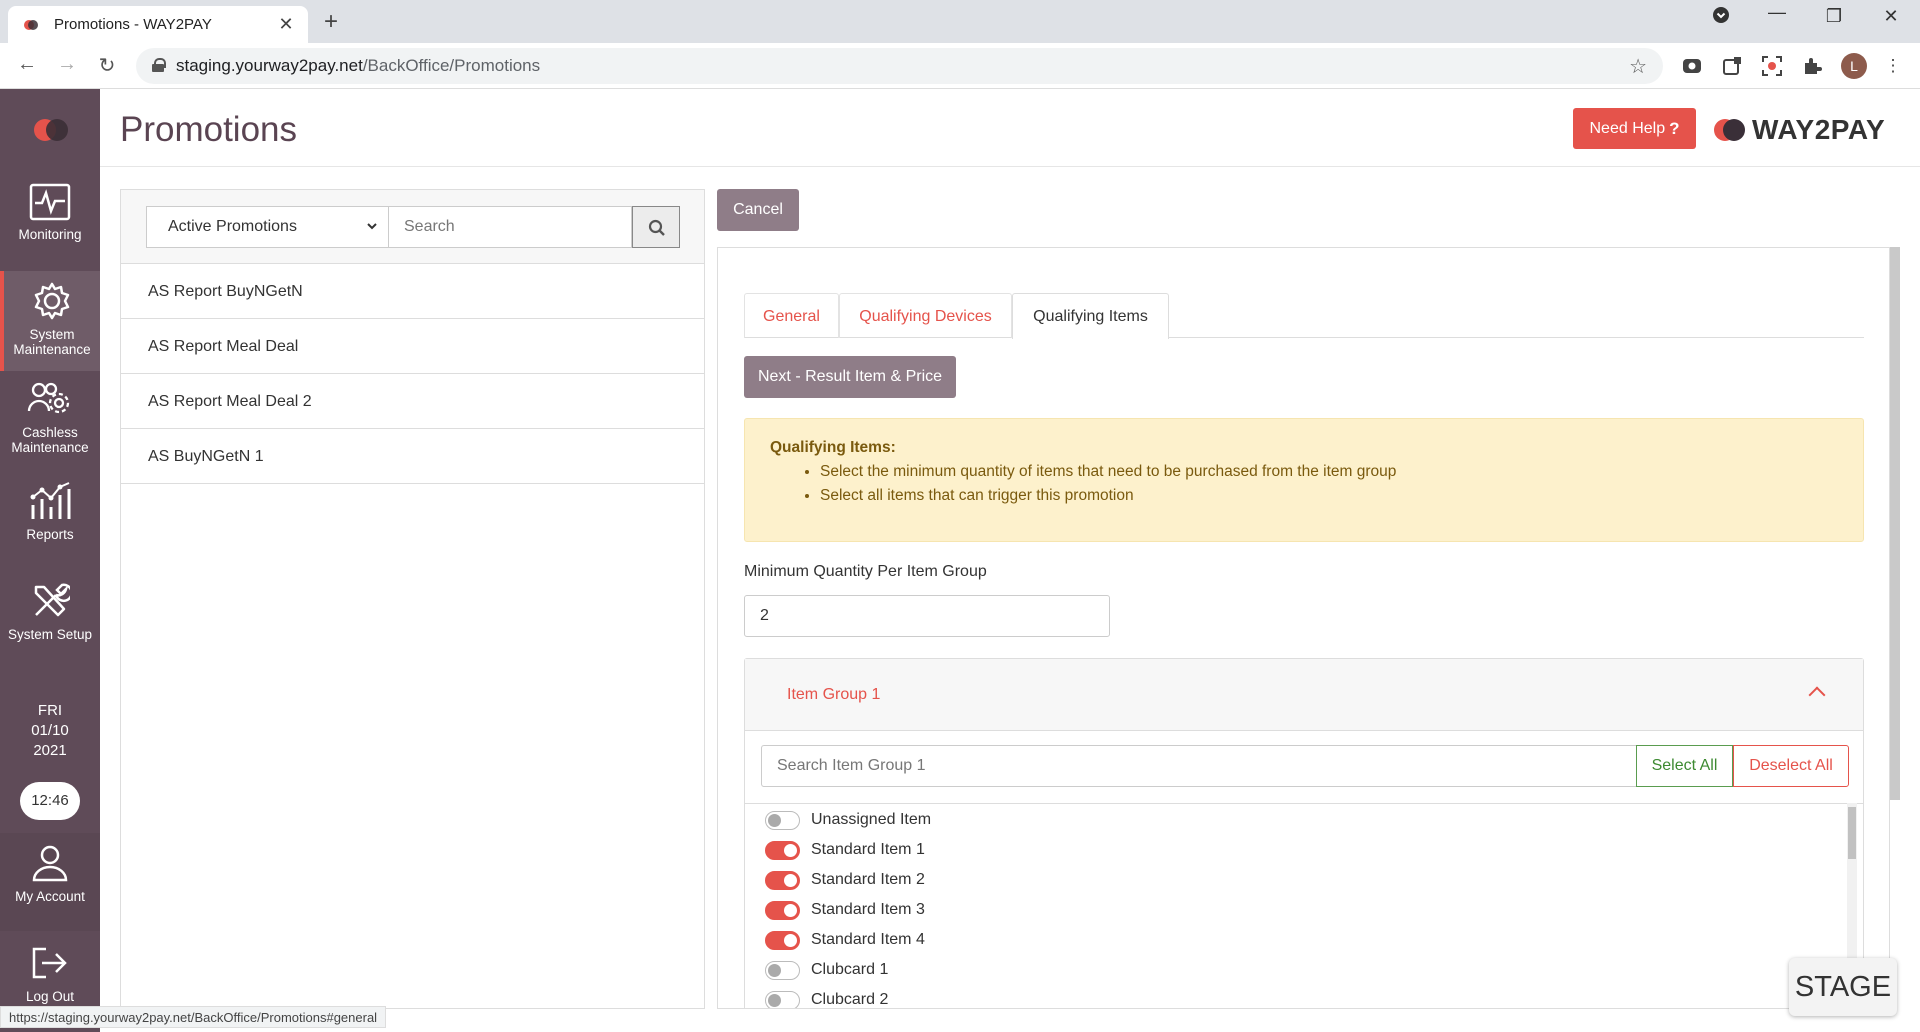 The width and height of the screenshot is (1920, 1032). Describe the element at coordinates (1893, 67) in the screenshot. I see `browser-menu-icon: ⋮` at that location.